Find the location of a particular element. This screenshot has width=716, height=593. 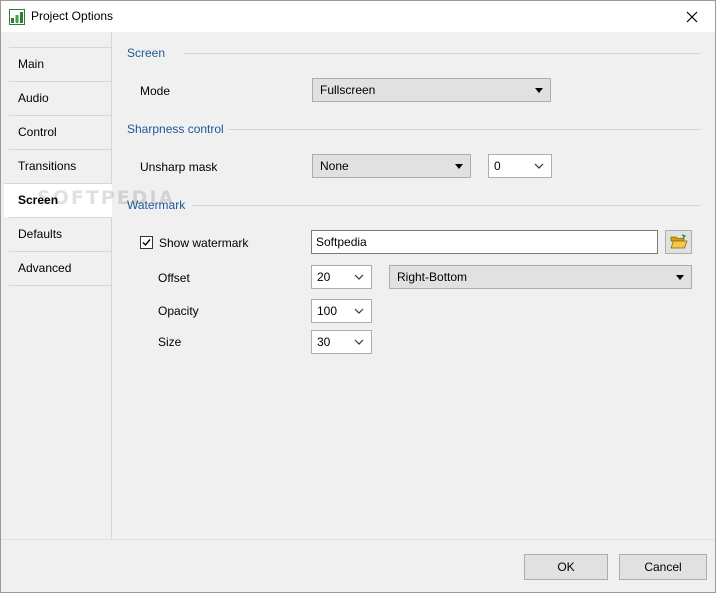

sidebar-item-audio: Audio is located at coordinates (60, 98).